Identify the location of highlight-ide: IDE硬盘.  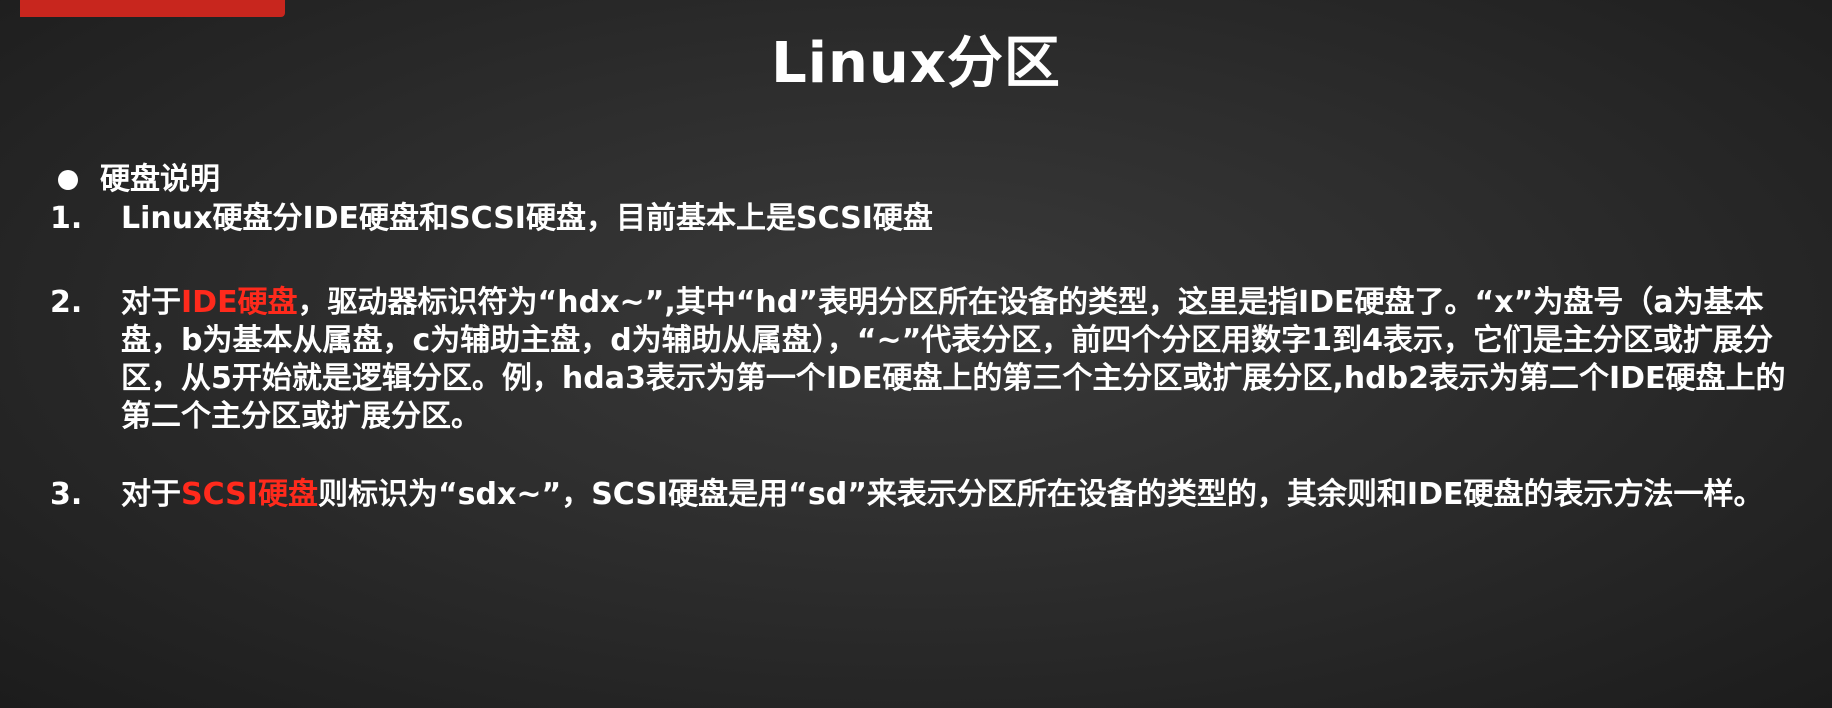
(239, 302).